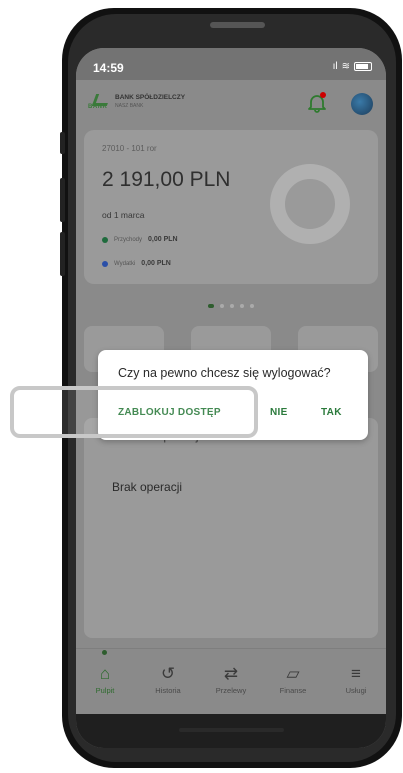  I want to click on income-label: Przychody, so click(128, 239).